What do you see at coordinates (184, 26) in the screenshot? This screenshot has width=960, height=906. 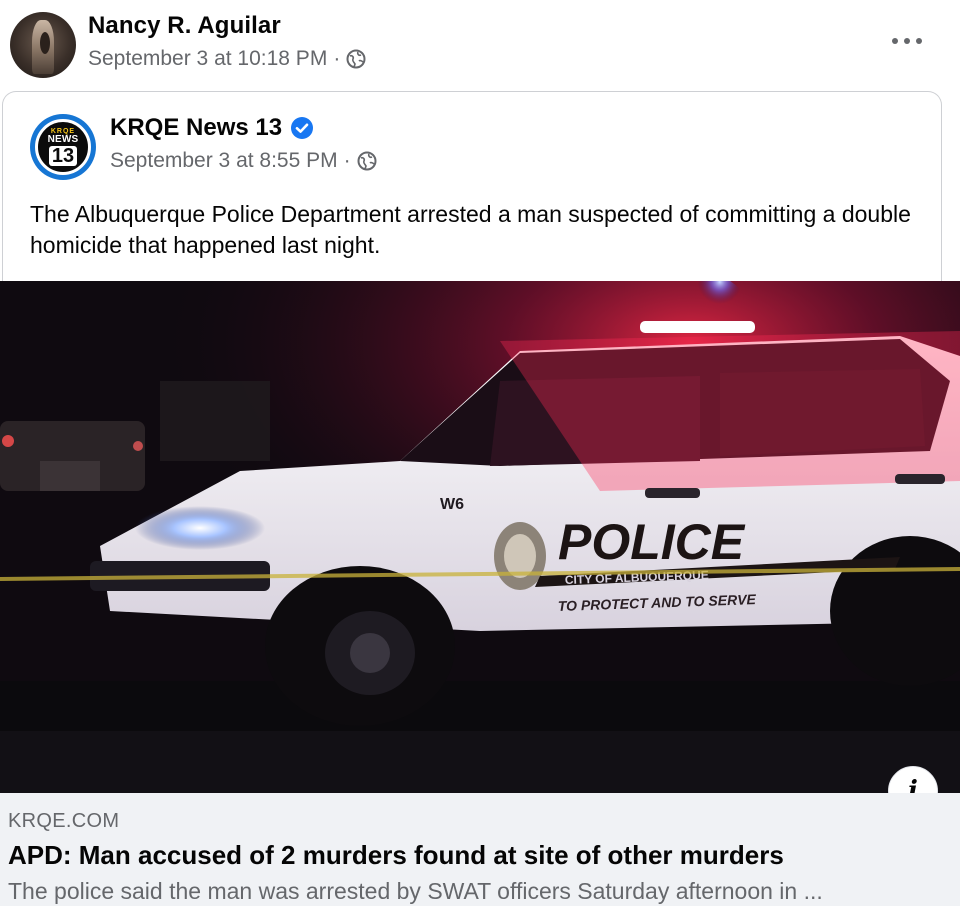 I see `author-name: Nancy R. Aguilar` at bounding box center [184, 26].